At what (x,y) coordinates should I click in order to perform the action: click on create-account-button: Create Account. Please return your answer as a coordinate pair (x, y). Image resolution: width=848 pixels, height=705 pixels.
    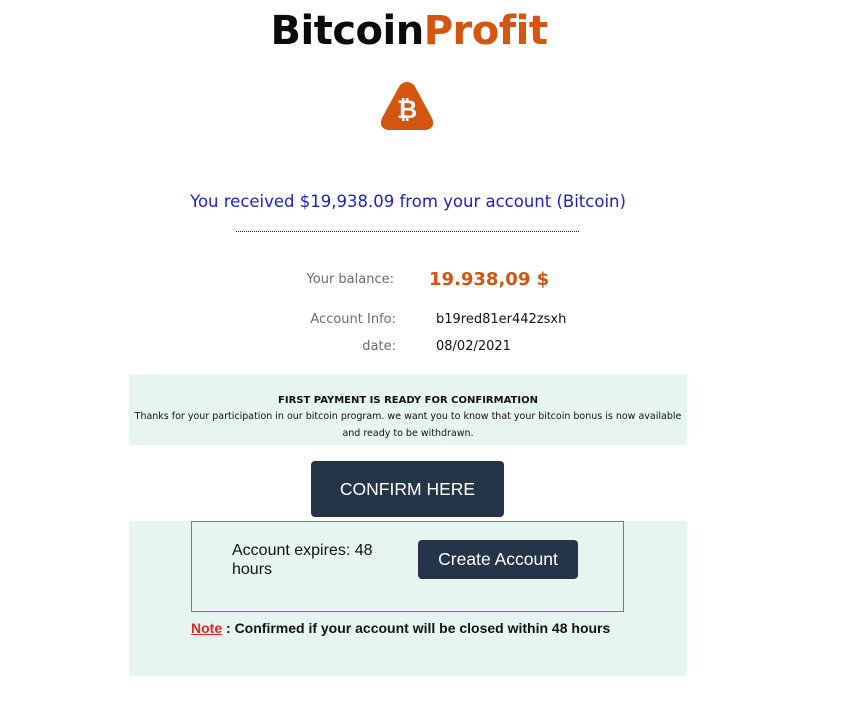
    Looking at the image, I should click on (498, 559).